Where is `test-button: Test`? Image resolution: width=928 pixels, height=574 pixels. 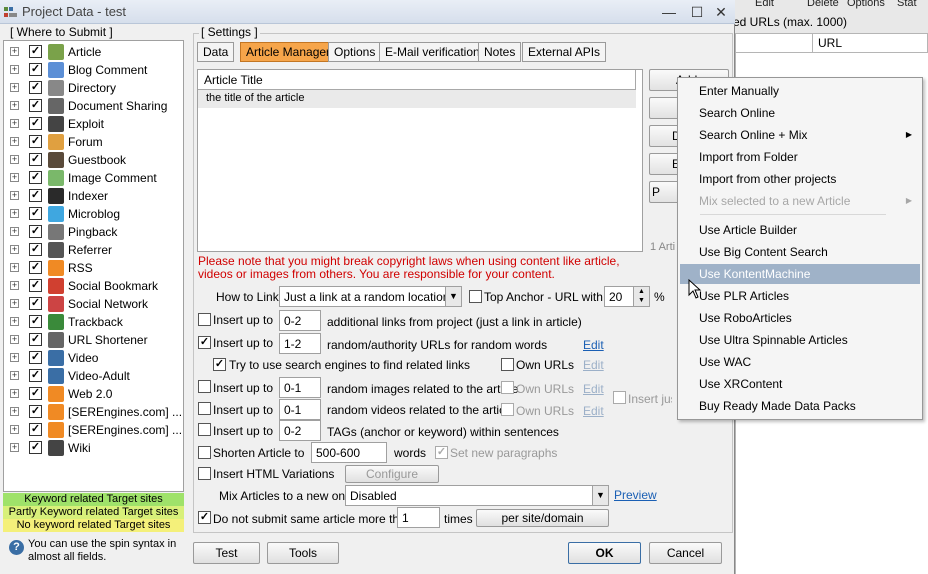 test-button: Test is located at coordinates (226, 553).